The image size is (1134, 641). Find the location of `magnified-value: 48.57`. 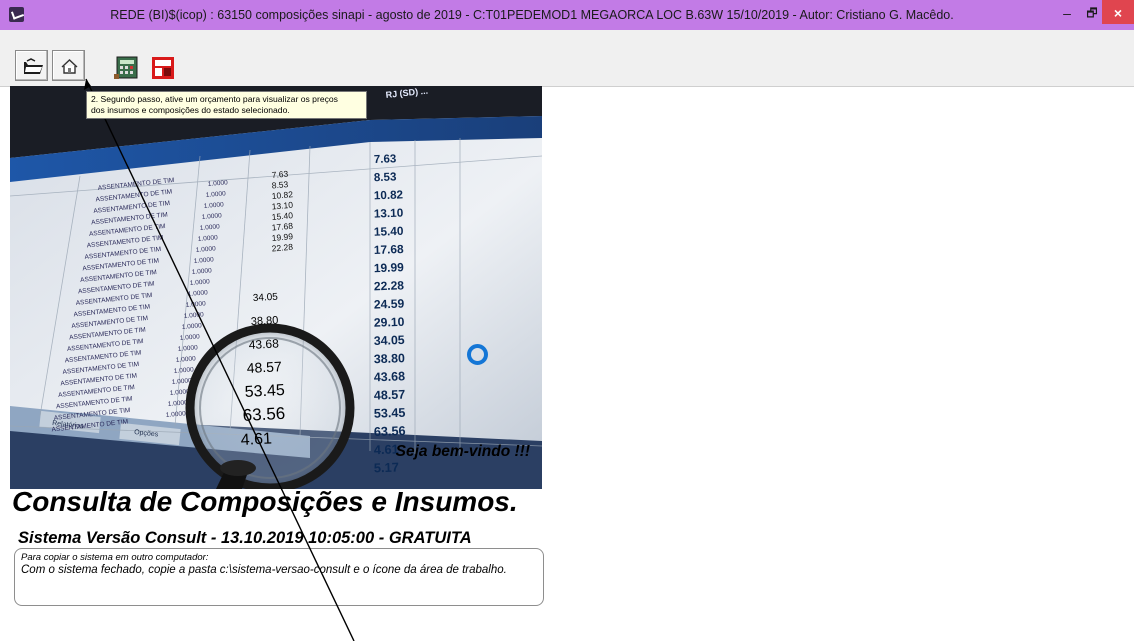

magnified-value: 48.57 is located at coordinates (264, 367).